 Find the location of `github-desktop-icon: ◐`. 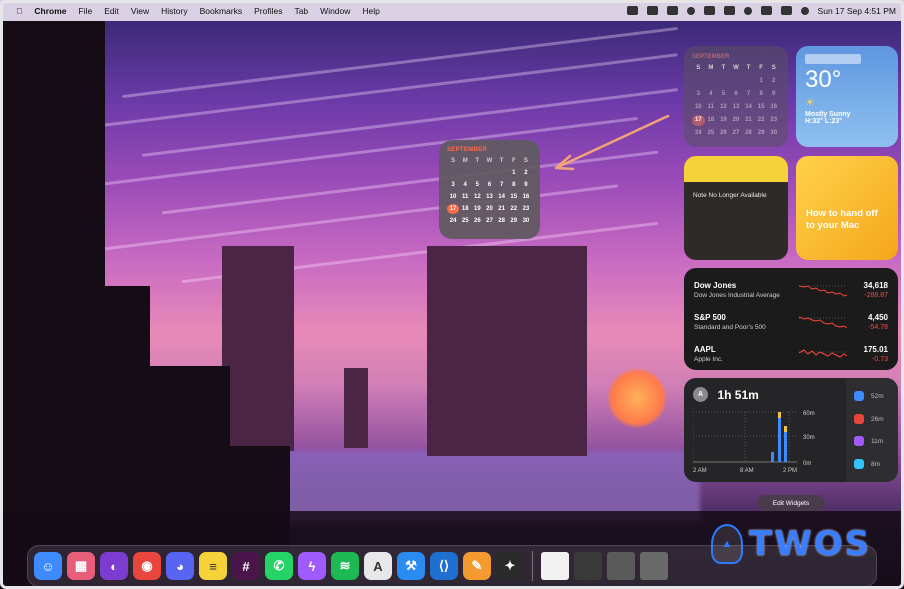

github-desktop-icon: ◐ is located at coordinates (114, 566).